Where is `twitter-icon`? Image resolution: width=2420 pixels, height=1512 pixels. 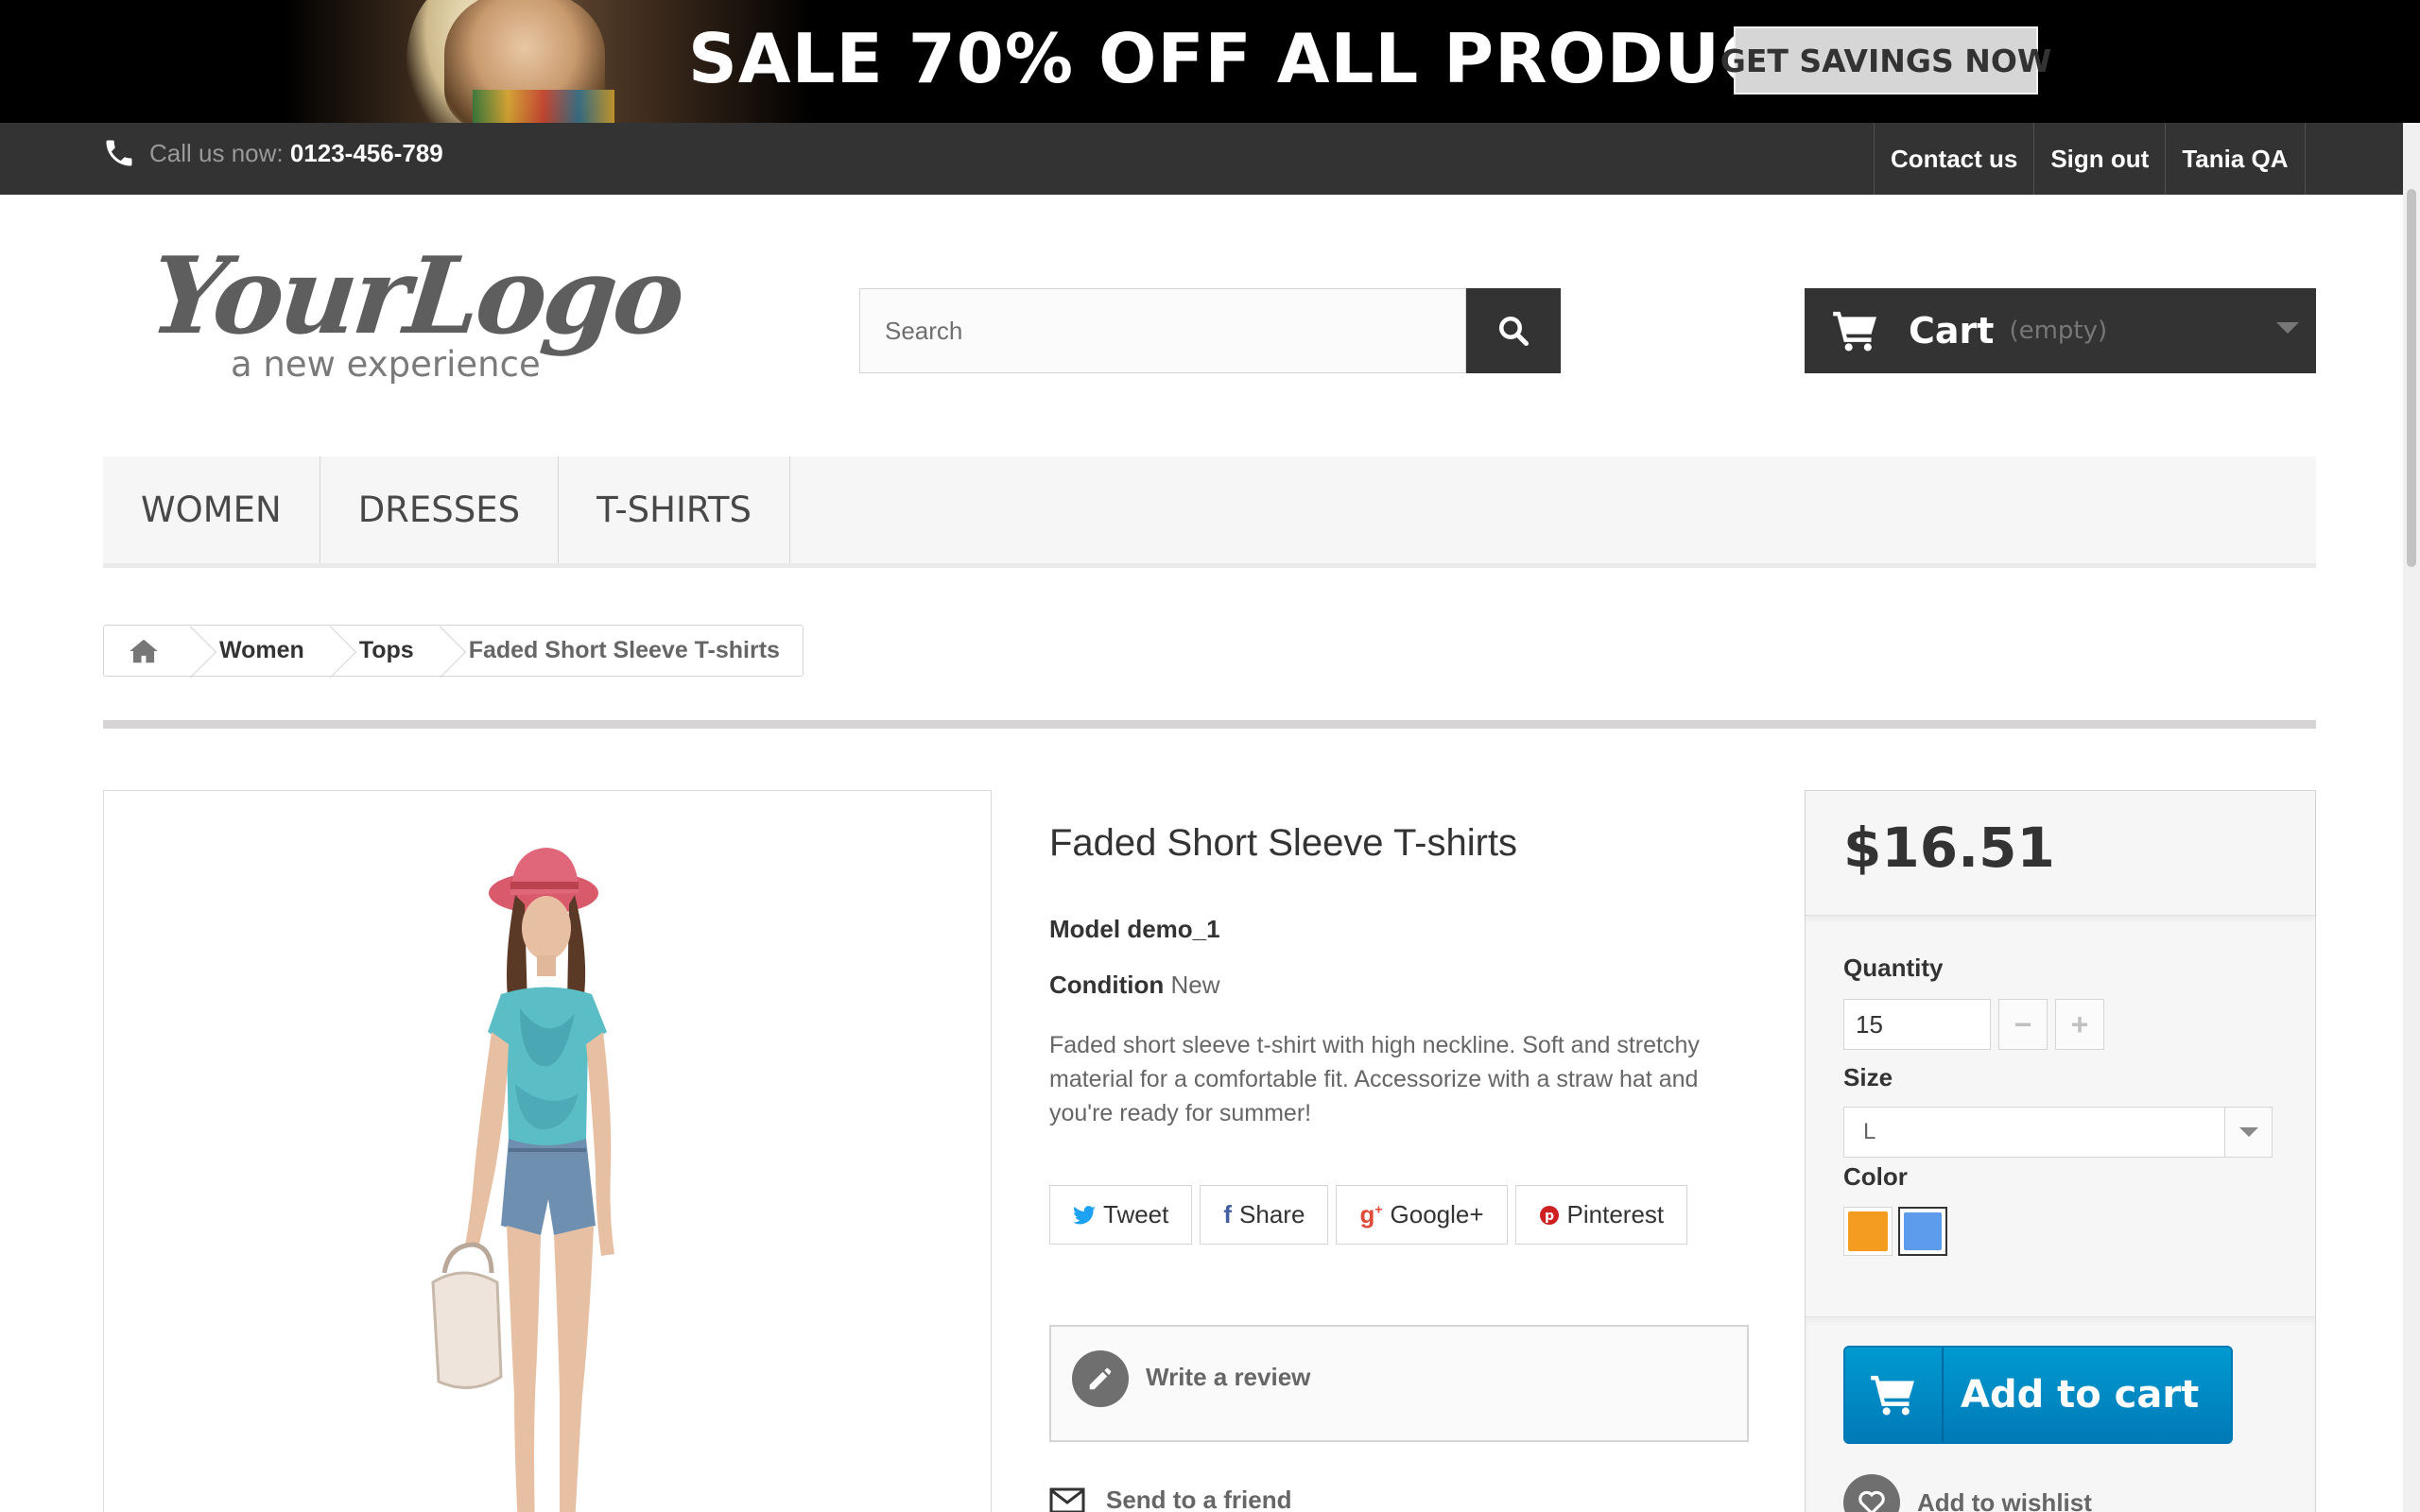
twitter-icon is located at coordinates (1084, 1214).